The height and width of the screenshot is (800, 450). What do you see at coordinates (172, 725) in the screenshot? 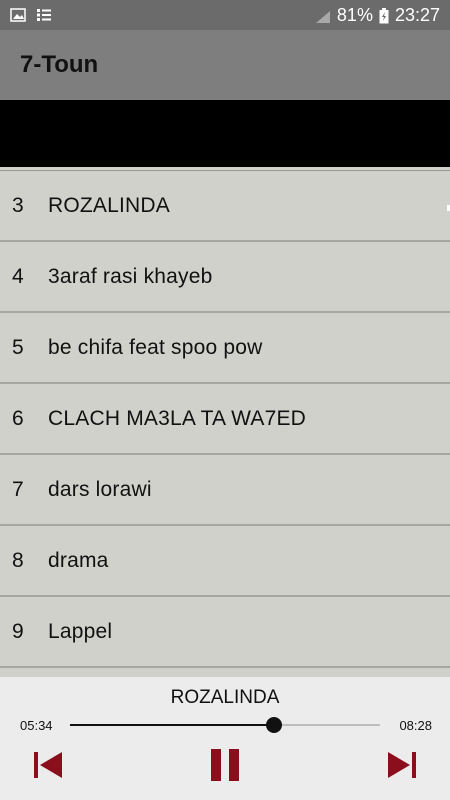
I see `seek-progress` at bounding box center [172, 725].